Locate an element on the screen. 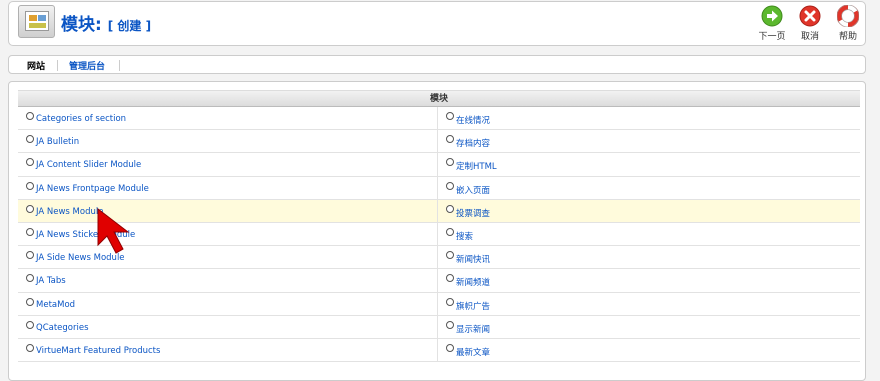 Image resolution: width=880 pixels, height=381 pixels. next-arrow-icon is located at coordinates (772, 16).